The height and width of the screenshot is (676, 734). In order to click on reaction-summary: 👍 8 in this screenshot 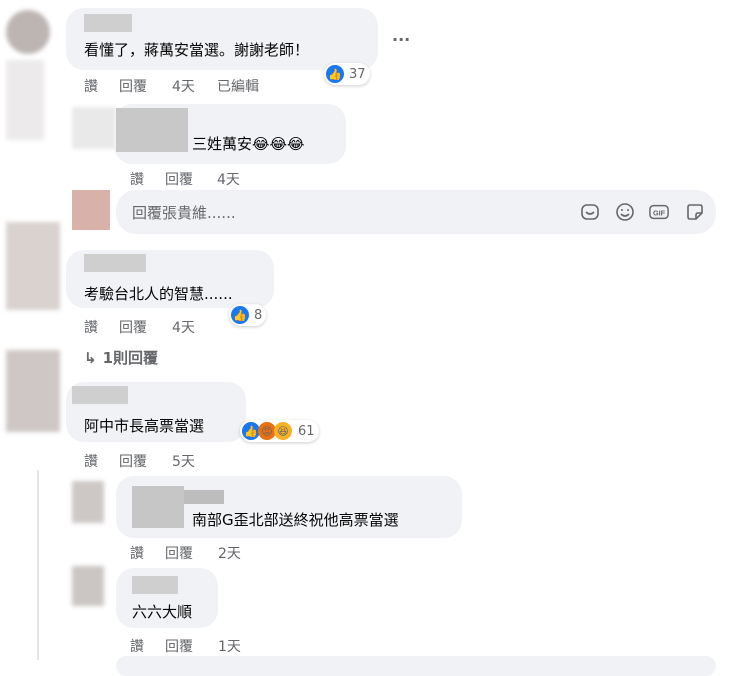, I will do `click(248, 315)`.